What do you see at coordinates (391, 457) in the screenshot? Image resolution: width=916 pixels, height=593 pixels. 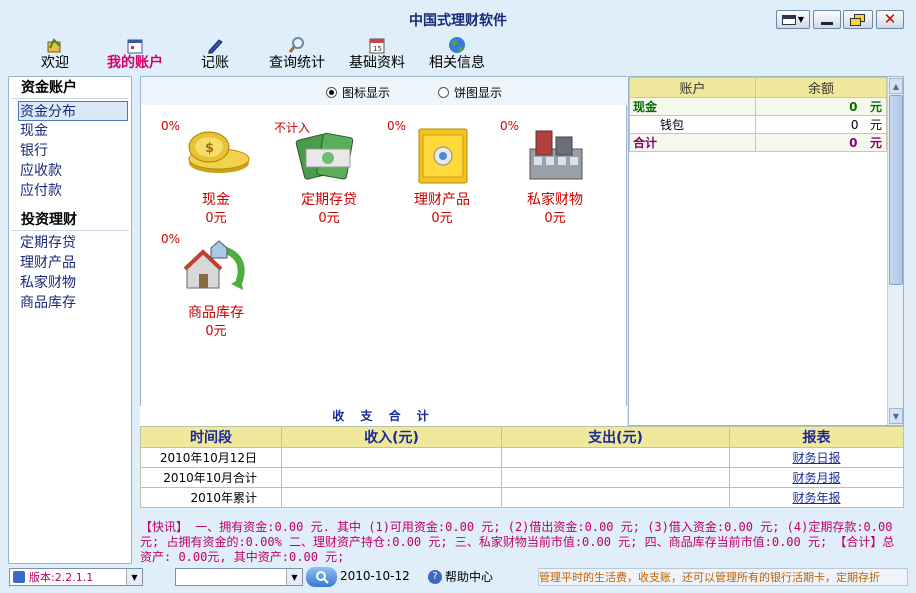 I see `income-cell` at bounding box center [391, 457].